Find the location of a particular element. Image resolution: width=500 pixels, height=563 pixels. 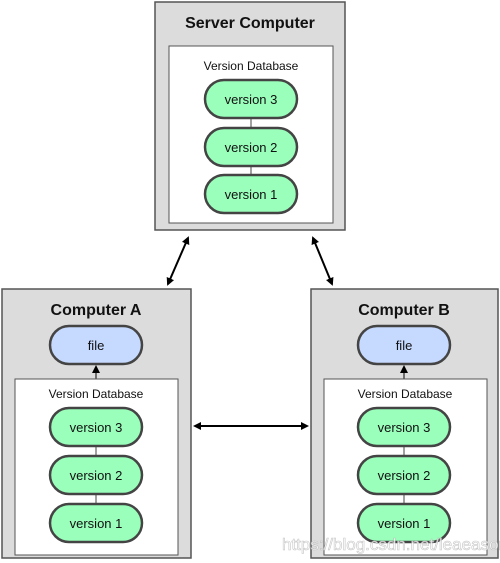

server-version-1-label: version 1 is located at coordinates (251, 194).